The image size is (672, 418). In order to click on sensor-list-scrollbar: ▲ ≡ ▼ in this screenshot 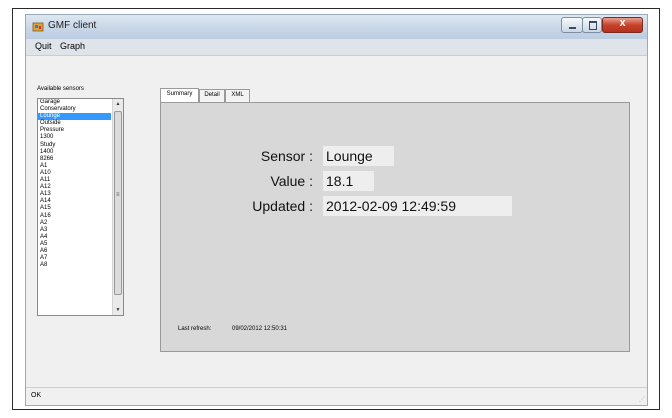, I will do `click(117, 207)`.